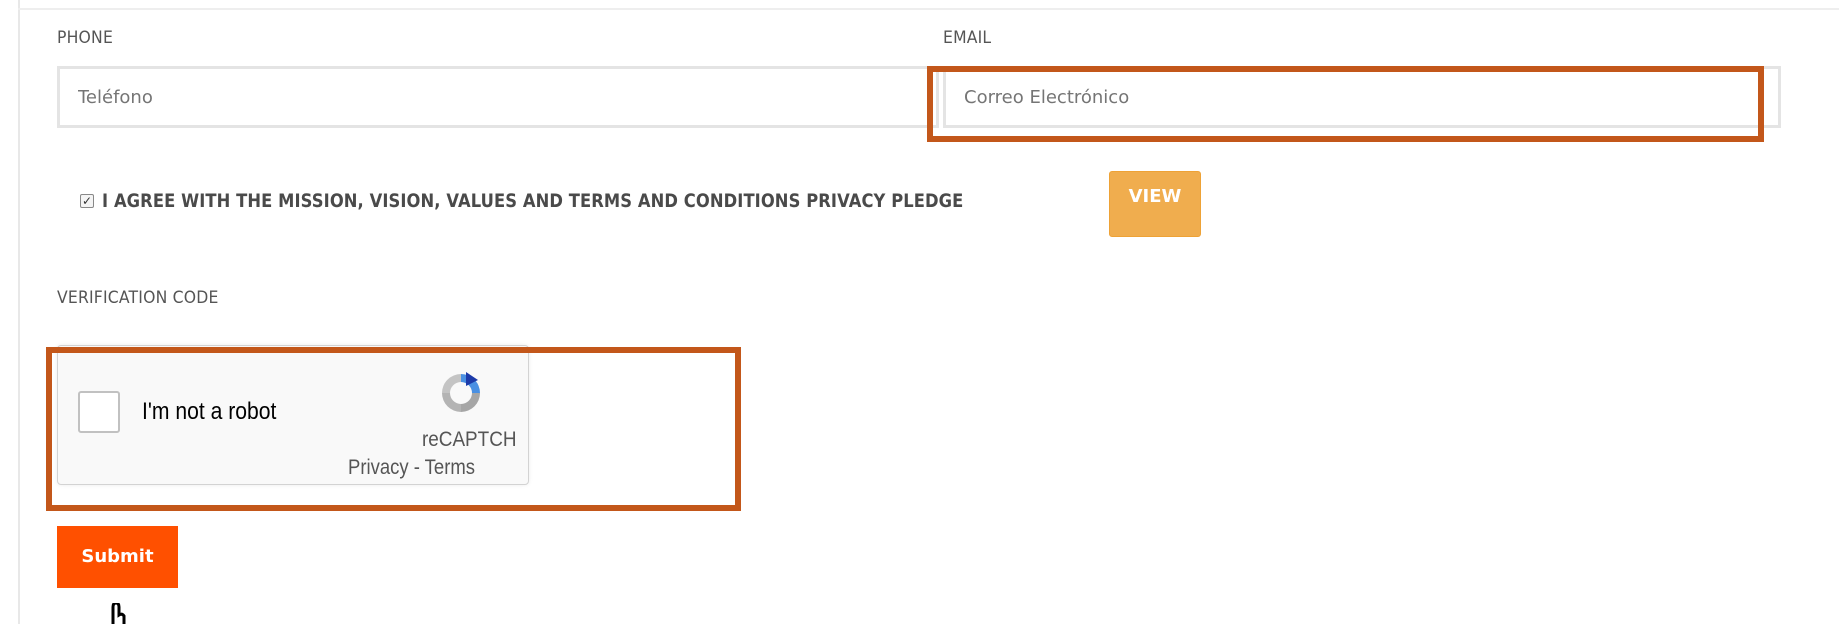 This screenshot has height=624, width=1839. What do you see at coordinates (967, 38) in the screenshot?
I see `email-label: EMAIL` at bounding box center [967, 38].